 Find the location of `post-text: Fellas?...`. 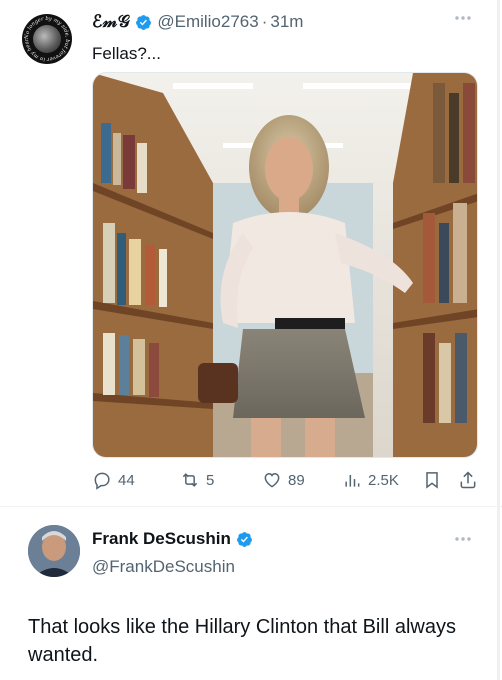

post-text: Fellas?... is located at coordinates (126, 53).